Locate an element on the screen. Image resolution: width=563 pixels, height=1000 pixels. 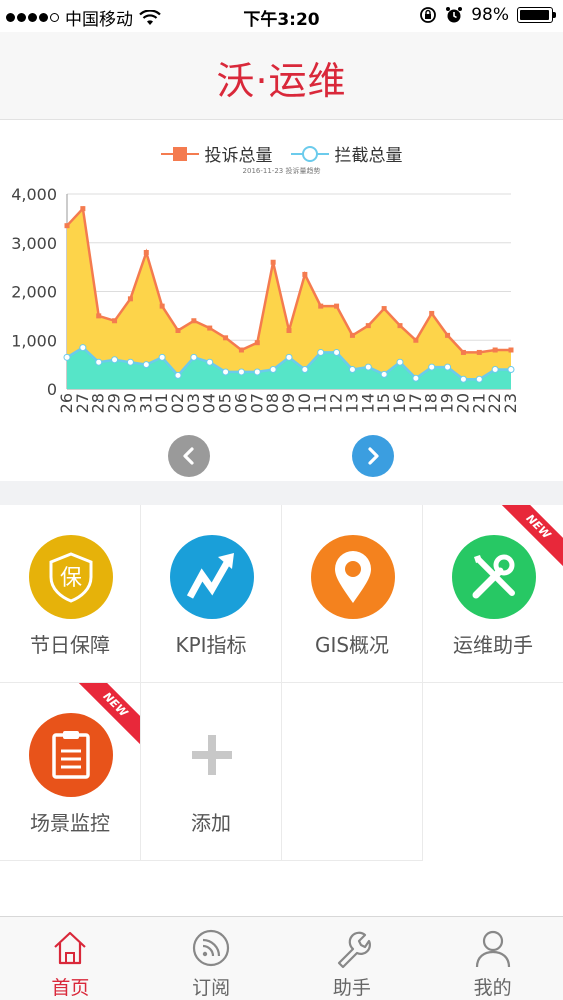
tab-label: 我的 is located at coordinates (492, 988).